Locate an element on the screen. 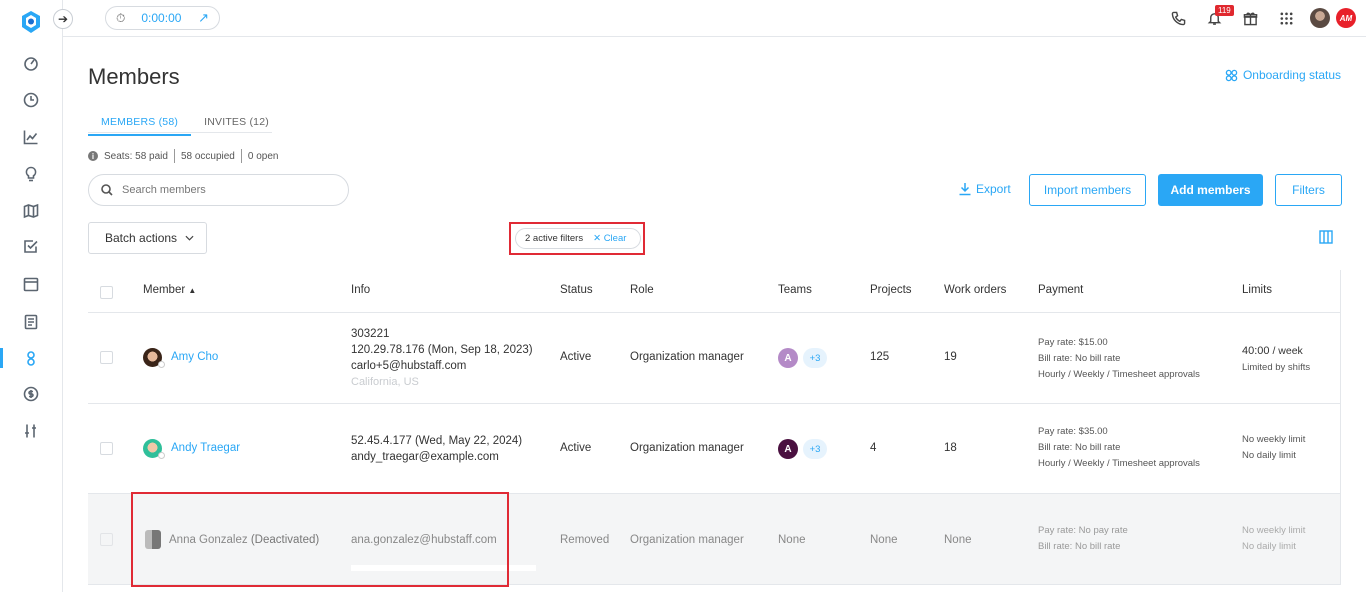 This screenshot has width=1366, height=592. stopwatch-icon: ⏱ is located at coordinates (121, 17).